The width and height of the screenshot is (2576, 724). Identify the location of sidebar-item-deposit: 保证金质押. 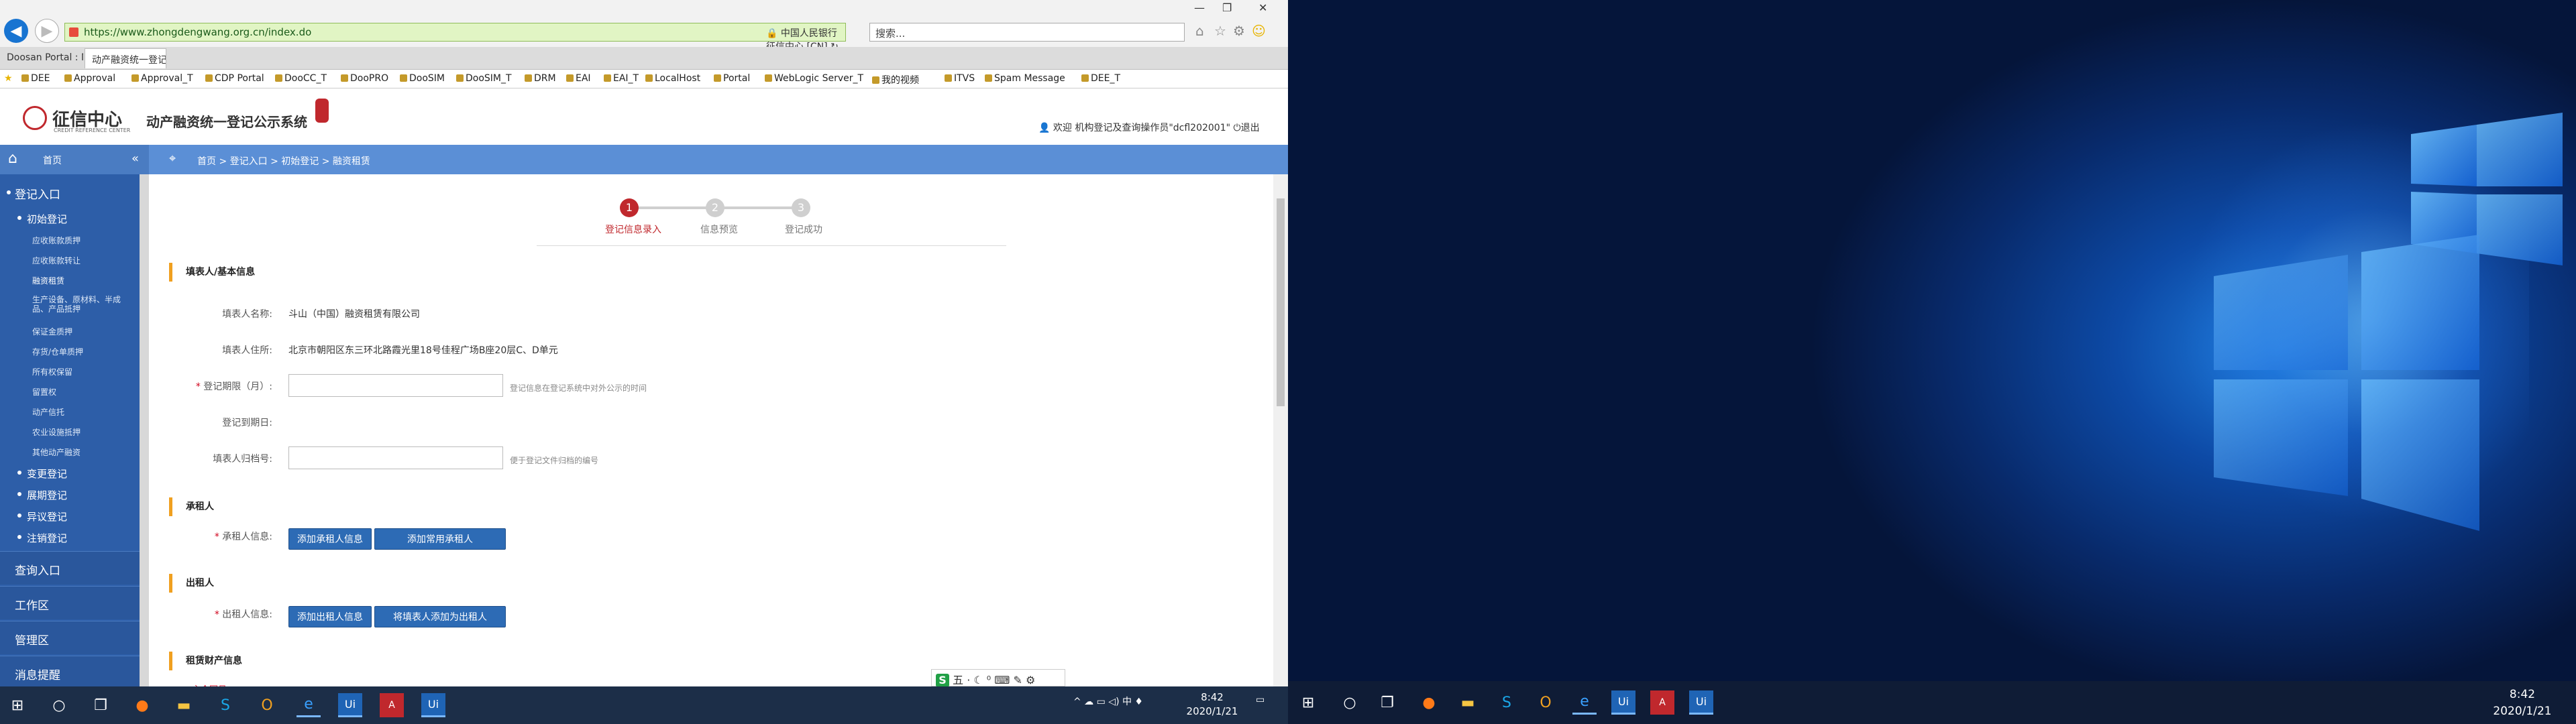
(36, 331).